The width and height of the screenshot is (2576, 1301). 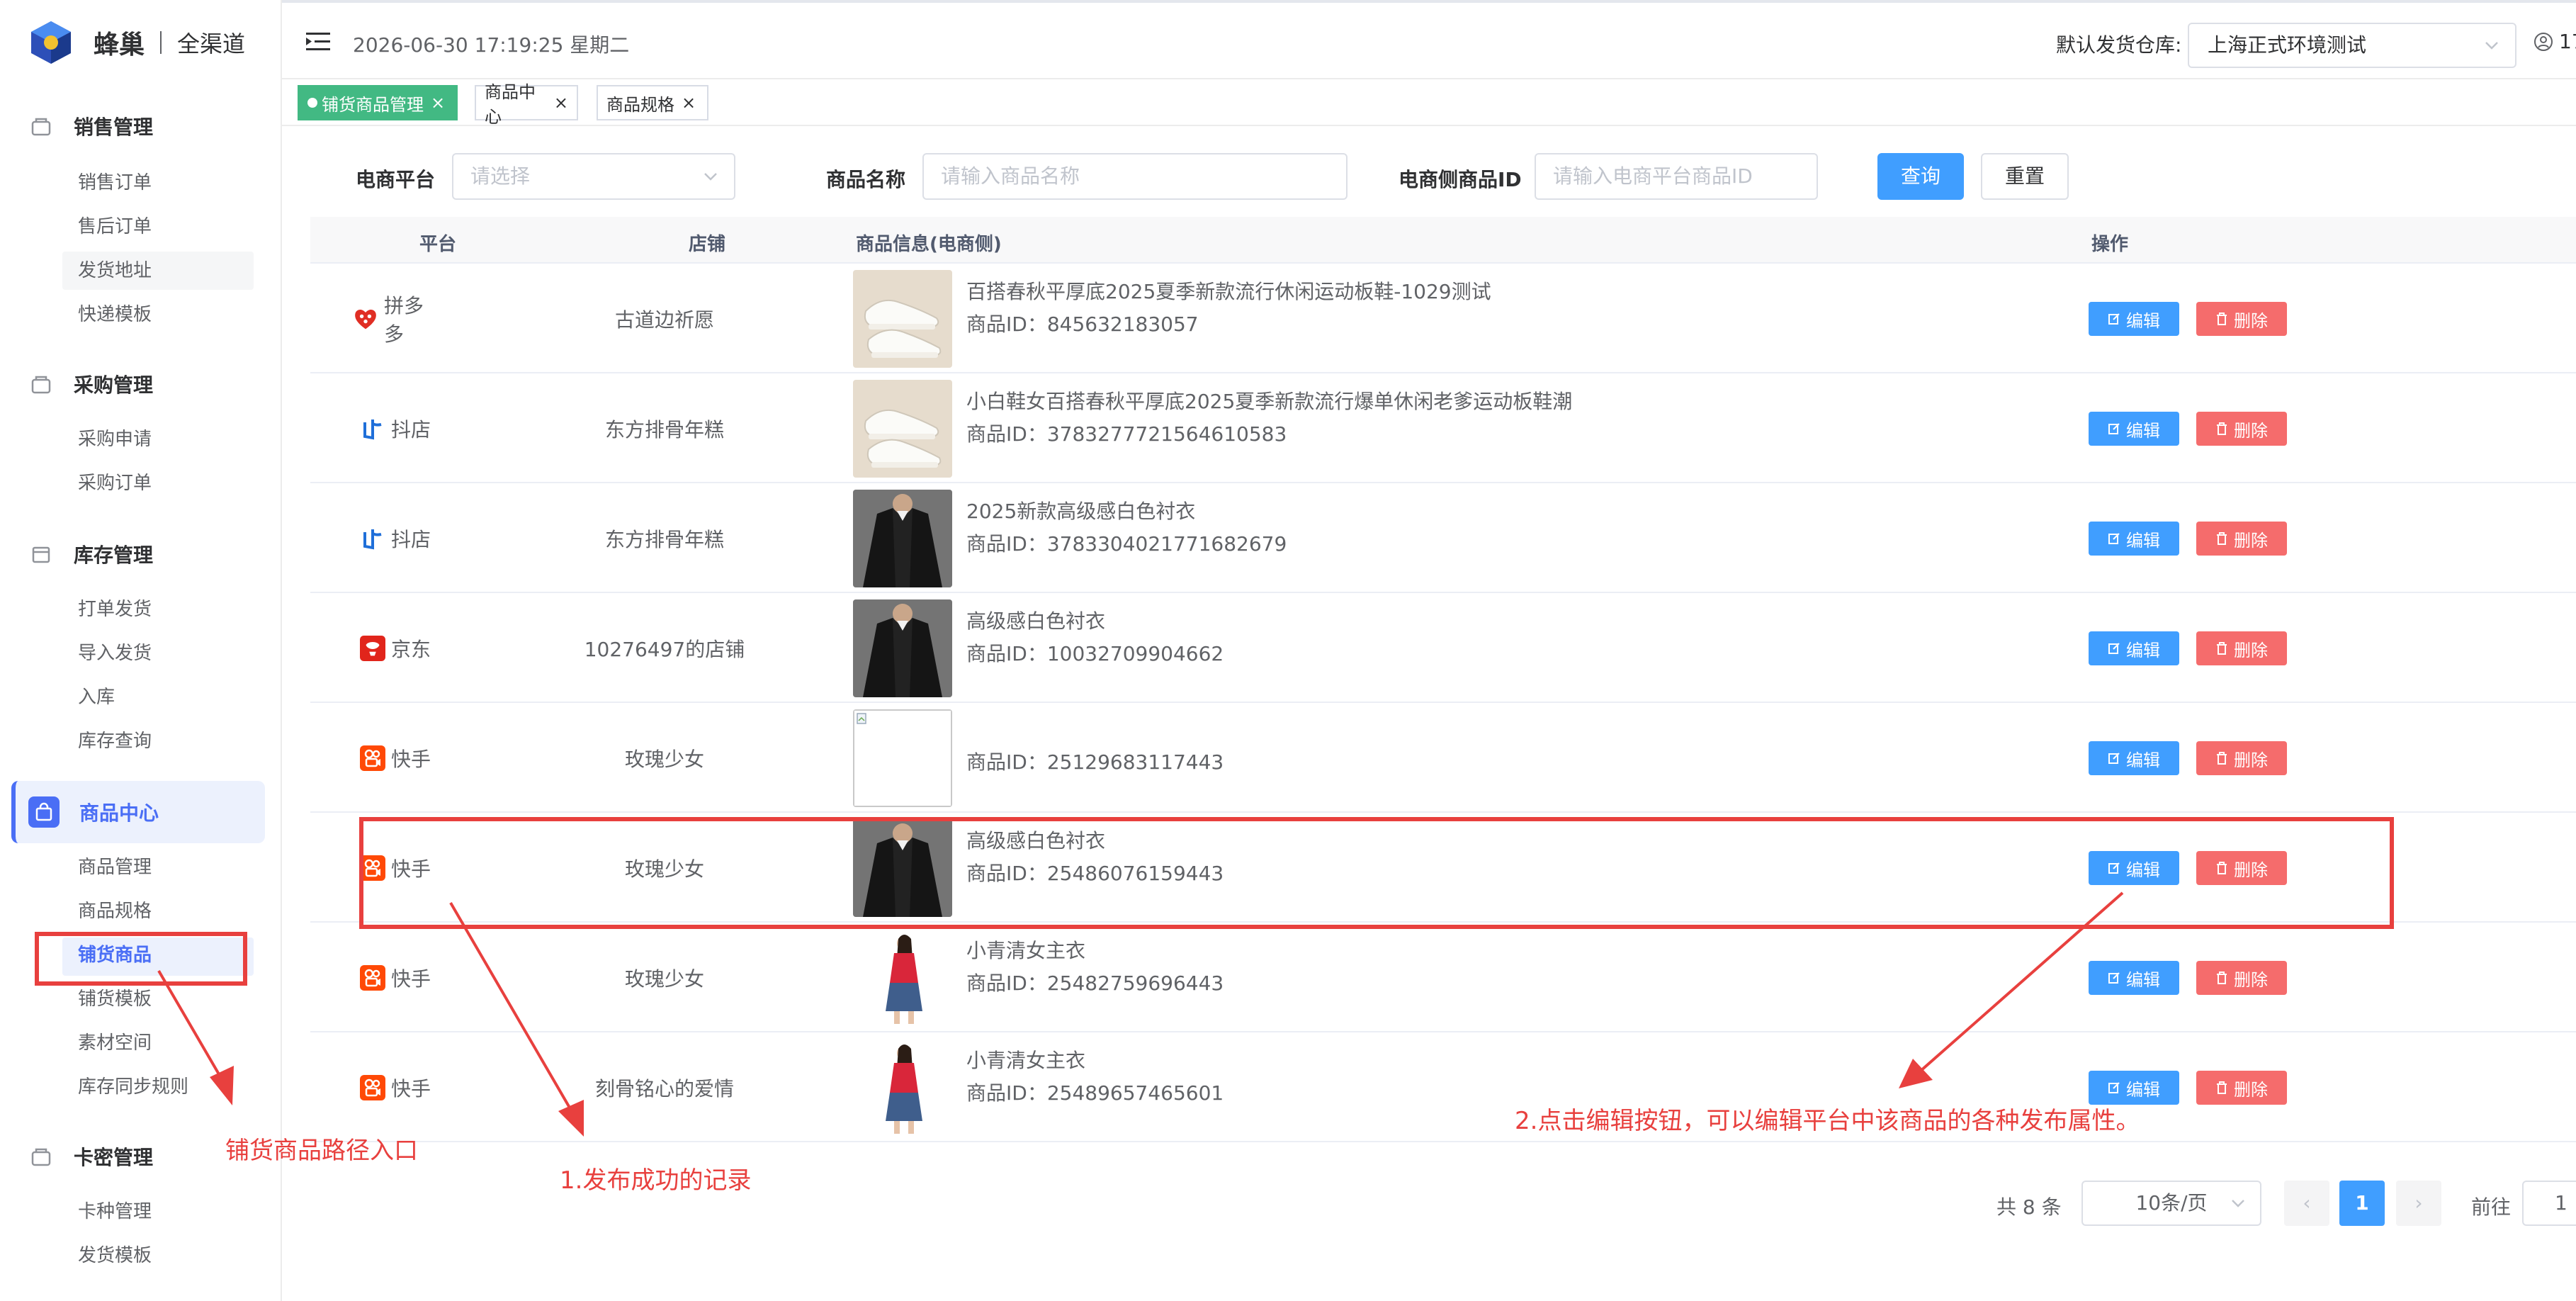 What do you see at coordinates (96, 697) in the screenshot?
I see `menu-item-stock-in: 入库` at bounding box center [96, 697].